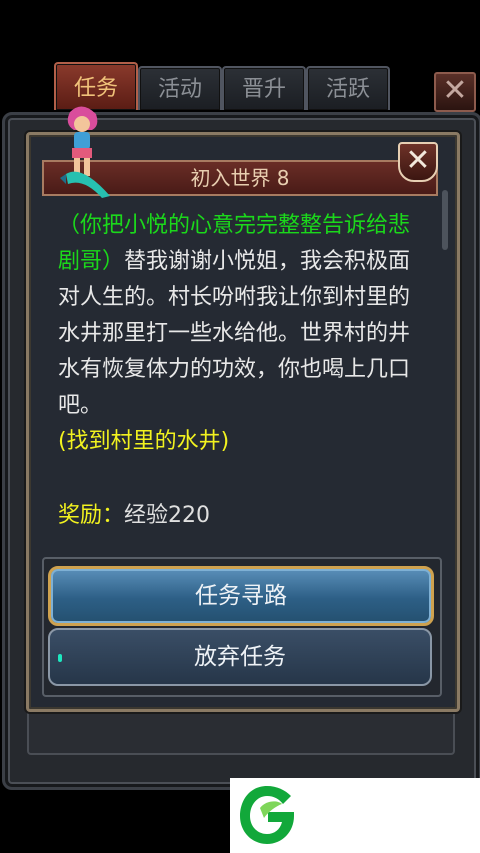 The height and width of the screenshot is (853, 480). I want to click on abandon-quest-label: 放弃任务, so click(240, 657).